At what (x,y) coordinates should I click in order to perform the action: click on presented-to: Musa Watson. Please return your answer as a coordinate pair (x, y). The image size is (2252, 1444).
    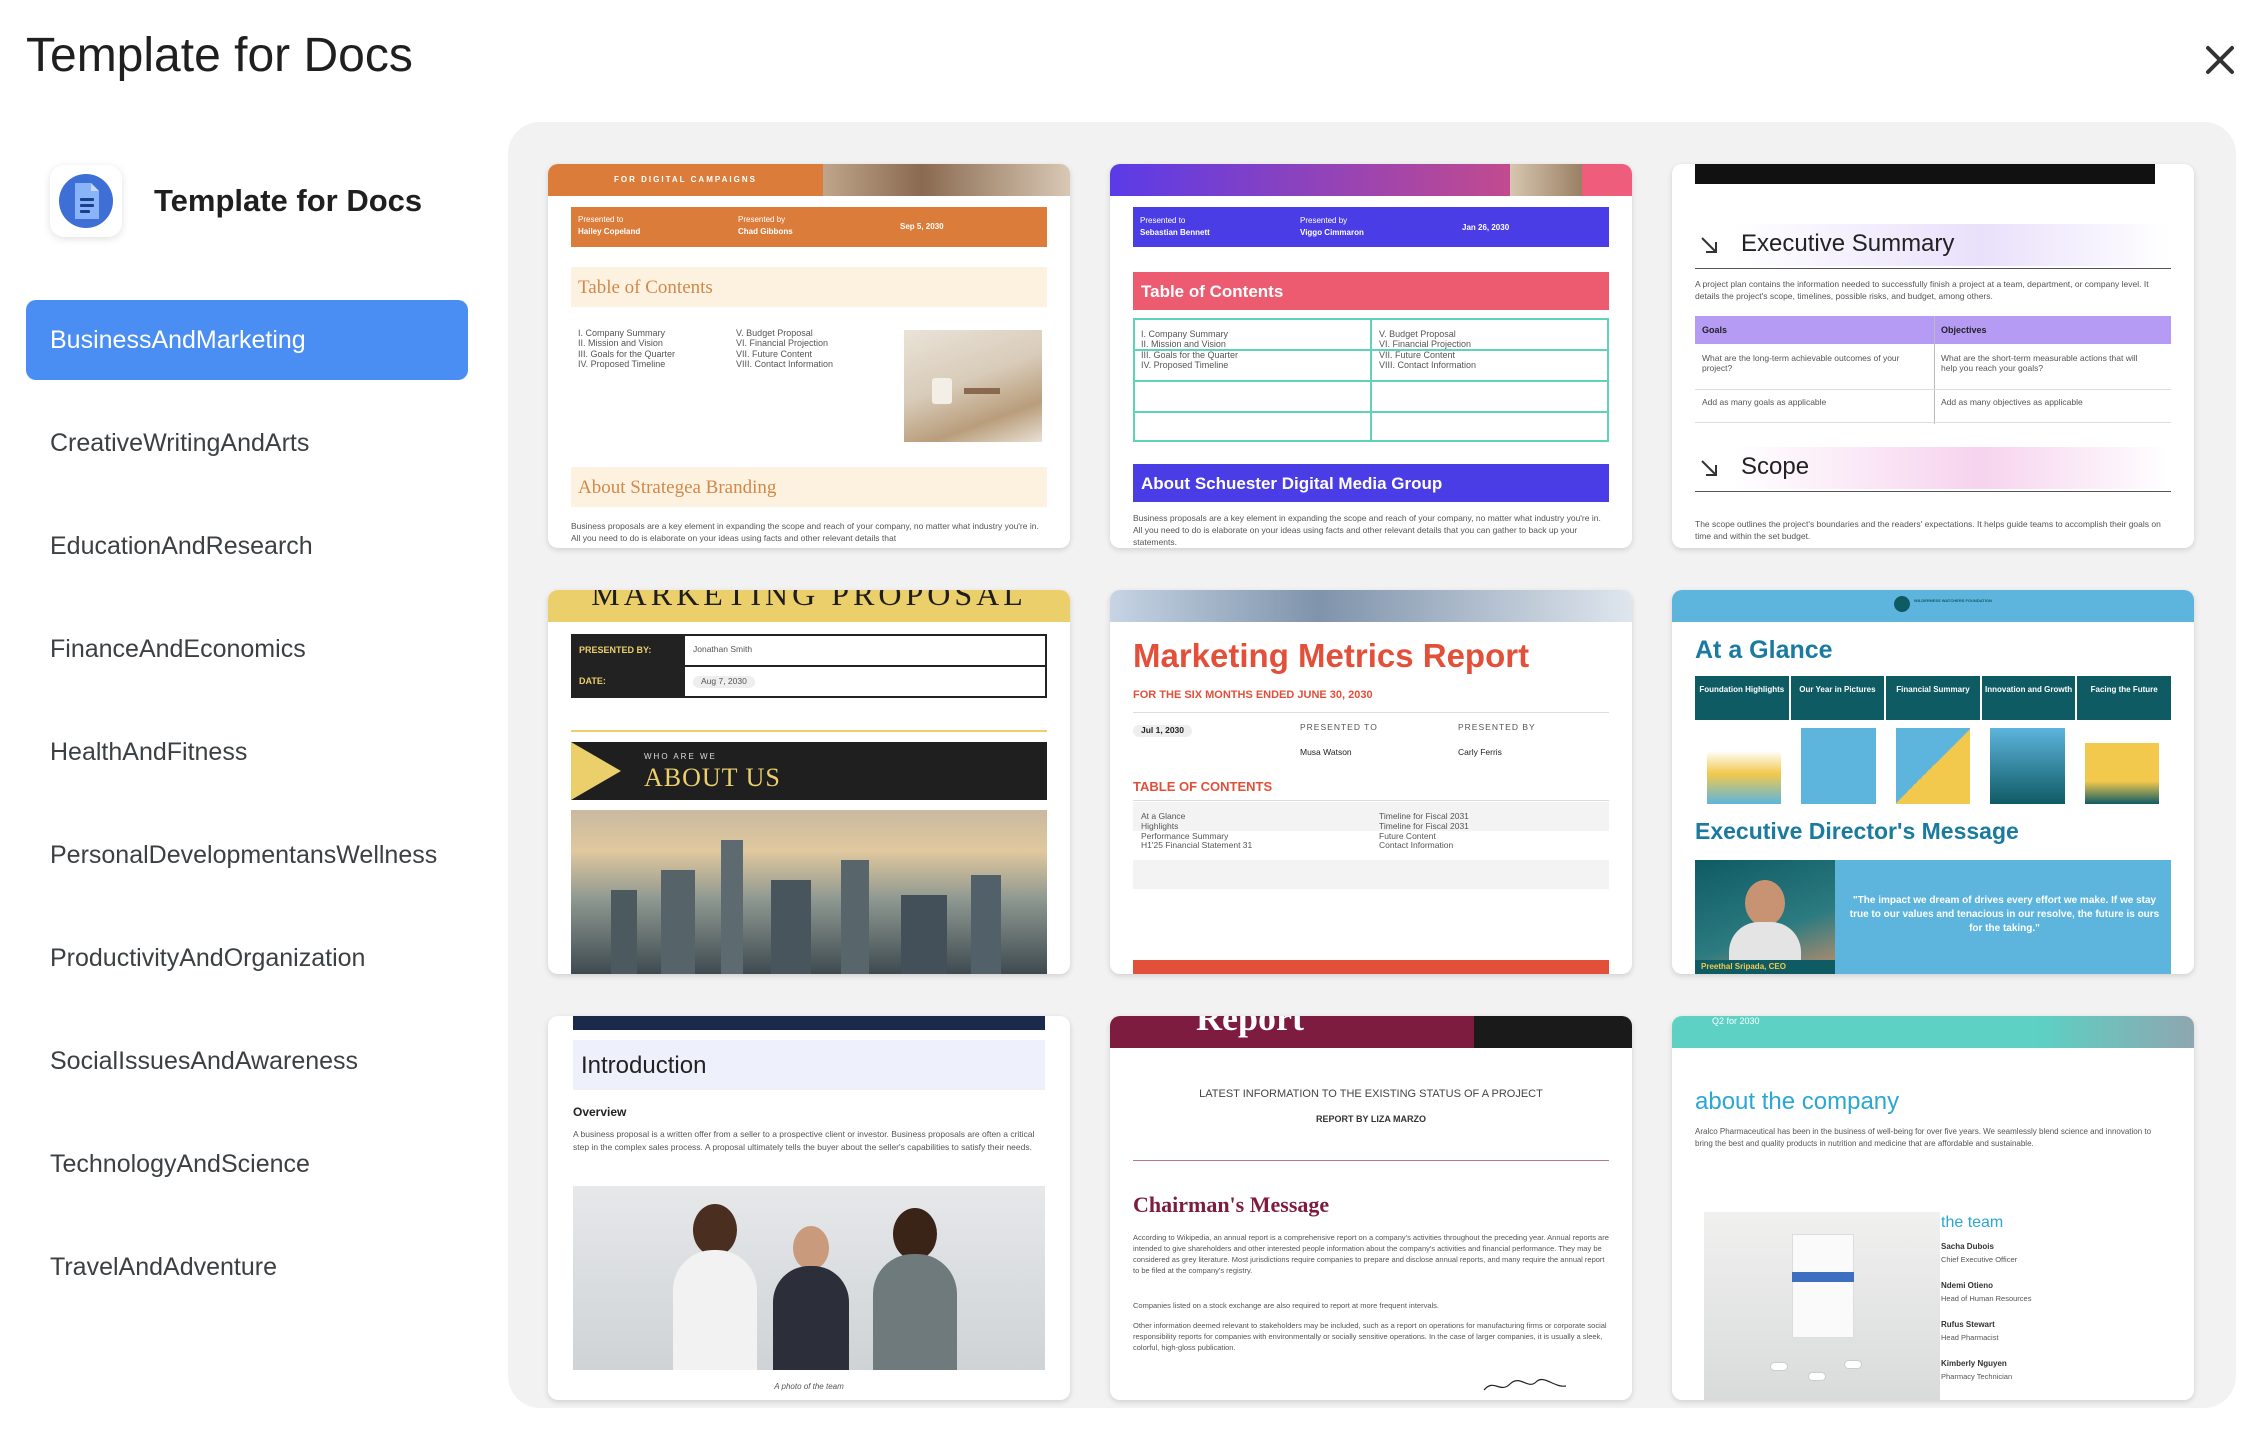
    Looking at the image, I should click on (1326, 752).